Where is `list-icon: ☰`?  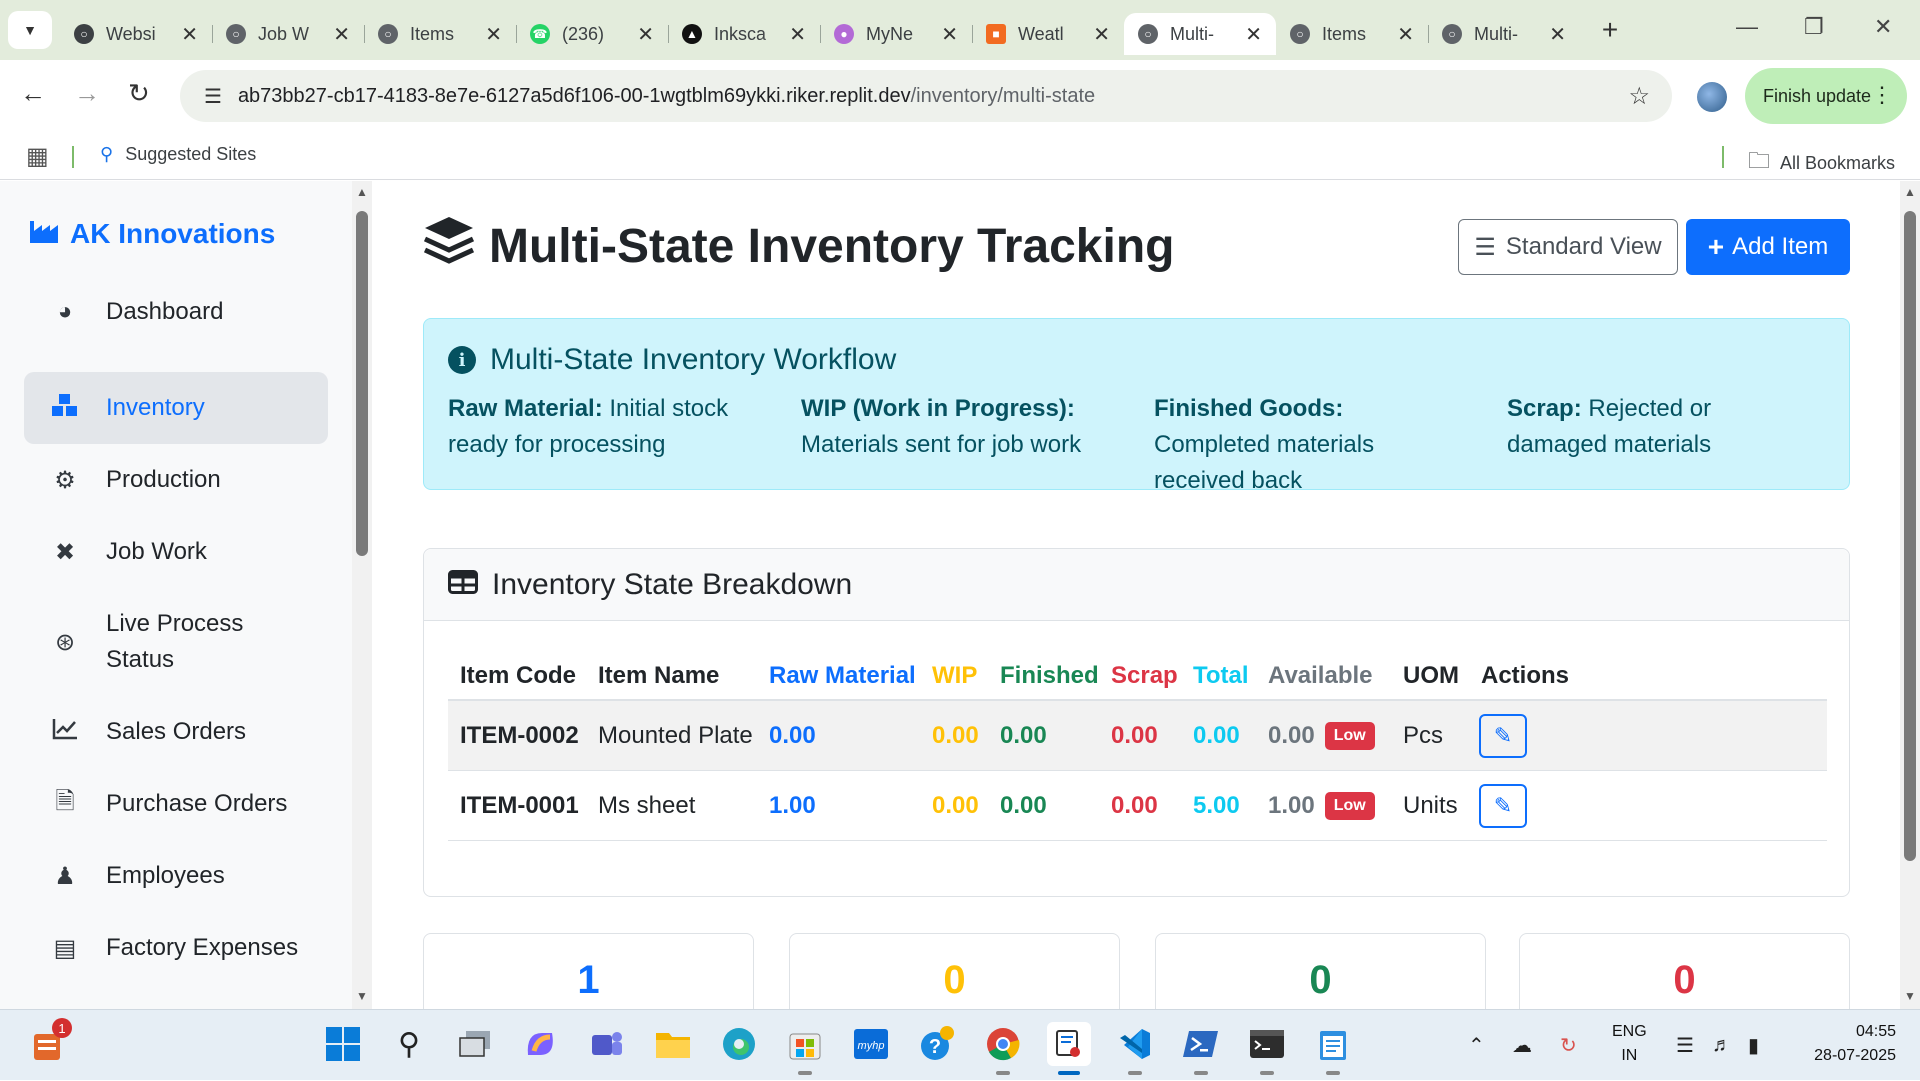
list-icon: ☰ is located at coordinates (1485, 247).